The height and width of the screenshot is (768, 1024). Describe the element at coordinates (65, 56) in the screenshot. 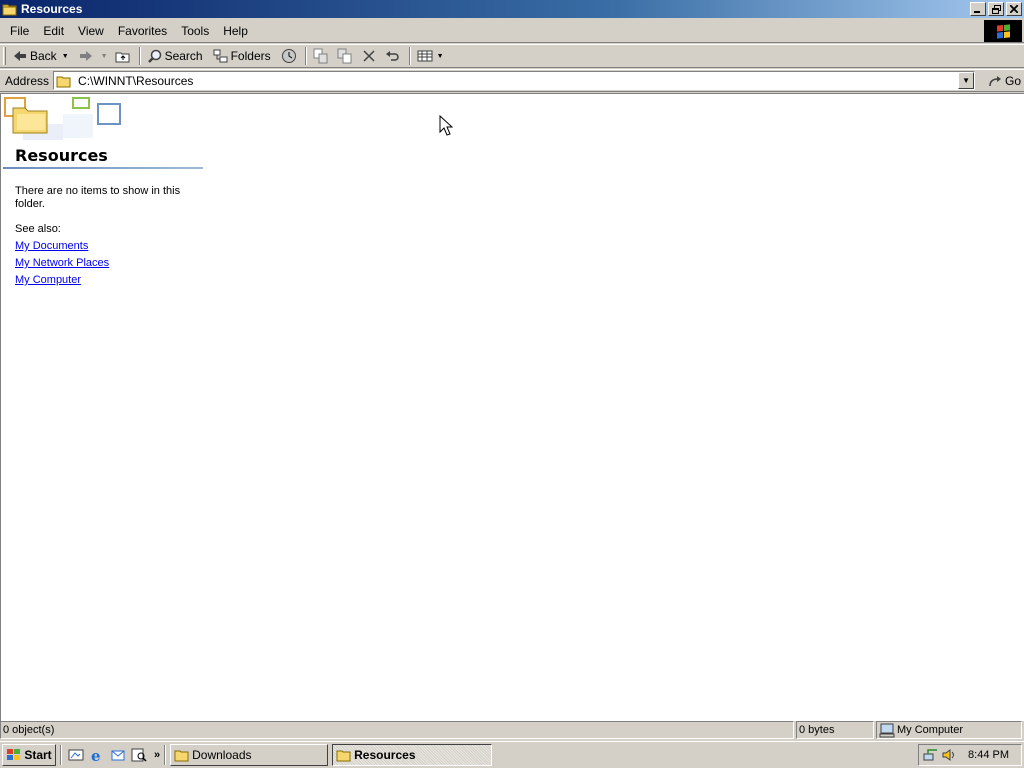

I see `back-dropdown-arrow: ▼` at that location.